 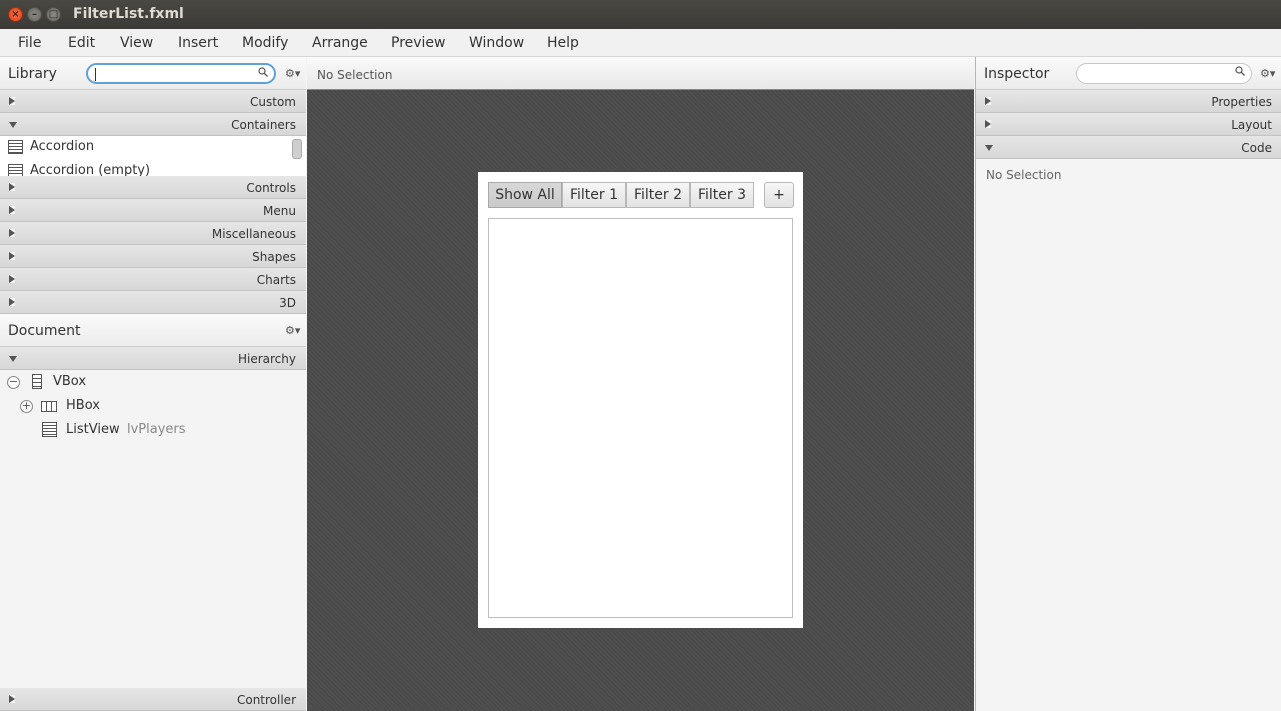 What do you see at coordinates (153, 101) in the screenshot?
I see `section-custom: Custom` at bounding box center [153, 101].